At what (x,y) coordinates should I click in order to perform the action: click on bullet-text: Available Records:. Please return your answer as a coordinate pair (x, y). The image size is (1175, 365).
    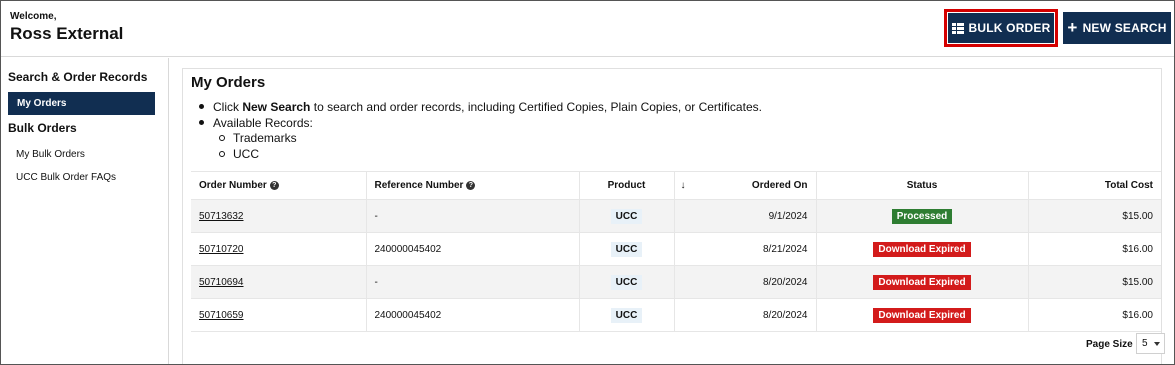
    Looking at the image, I should click on (263, 123).